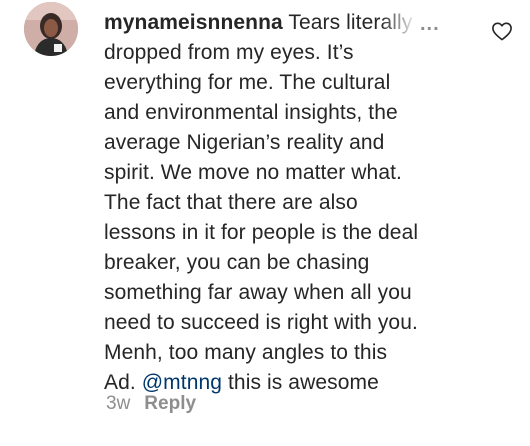 This screenshot has height=446, width=530. I want to click on reply-button: Reply, so click(170, 404).